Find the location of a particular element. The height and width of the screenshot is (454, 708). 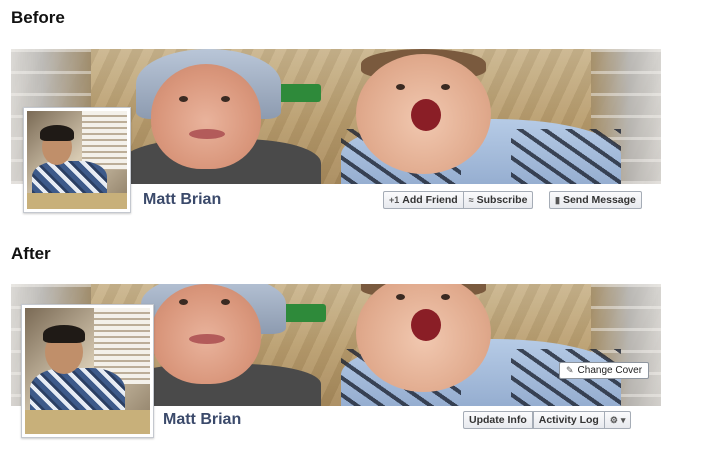

send-message-button: ▮ Send Message is located at coordinates (595, 200).